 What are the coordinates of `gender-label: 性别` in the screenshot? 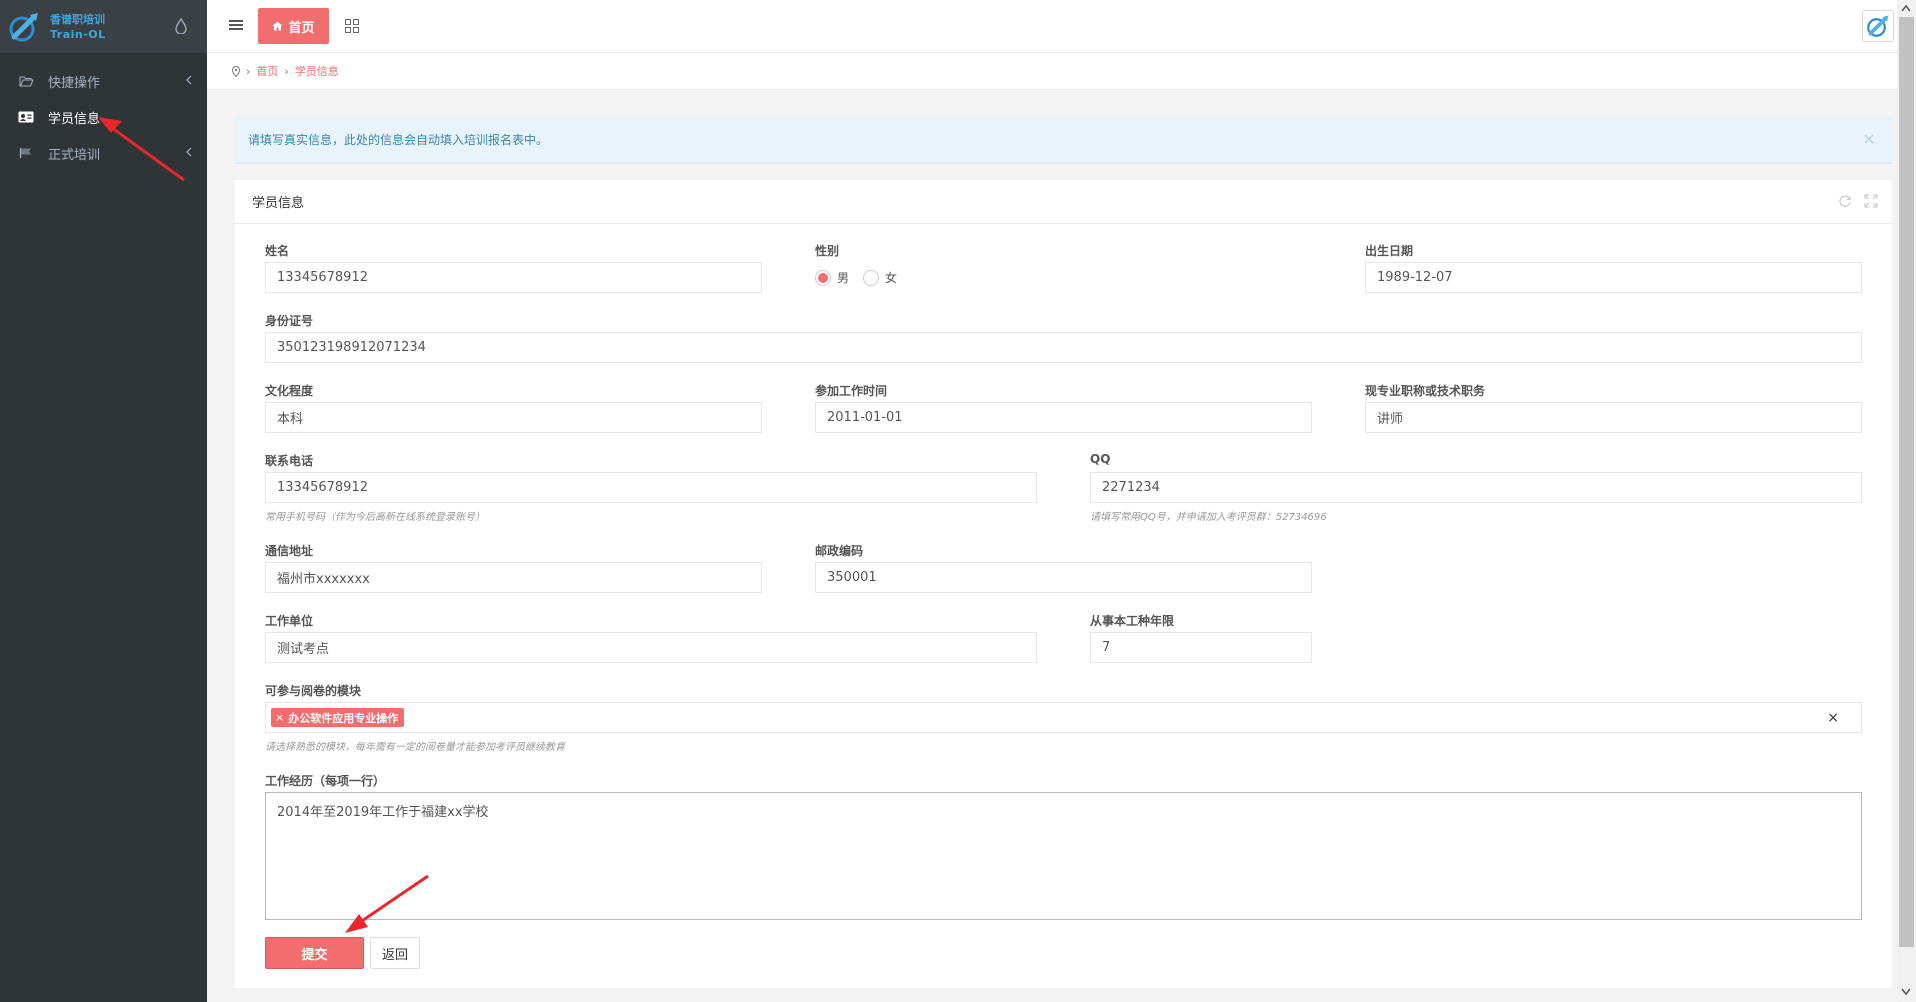 It's located at (827, 251).